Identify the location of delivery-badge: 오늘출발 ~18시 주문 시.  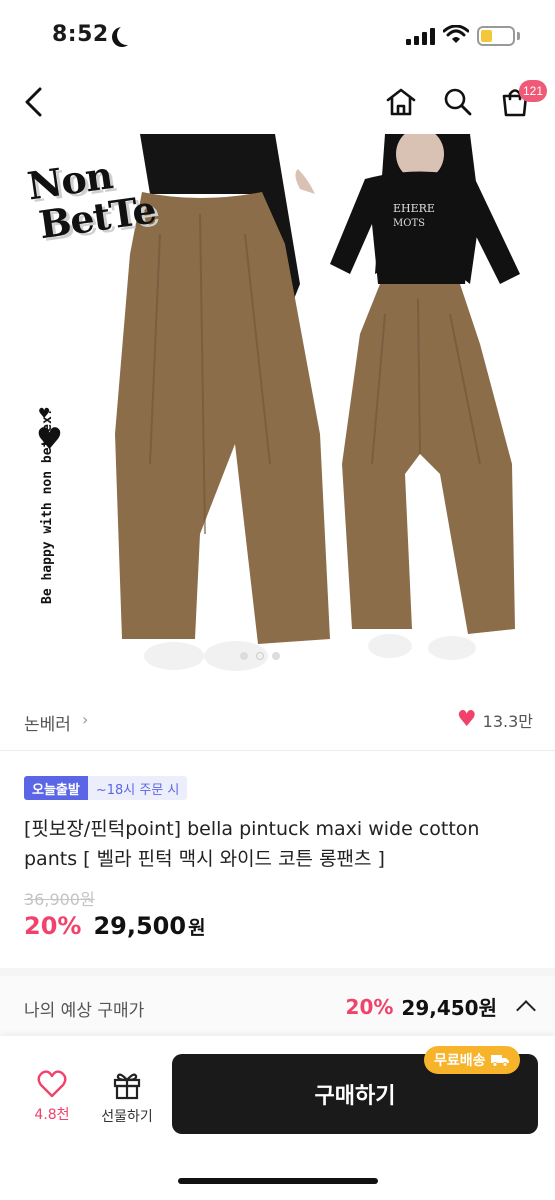
(106, 788).